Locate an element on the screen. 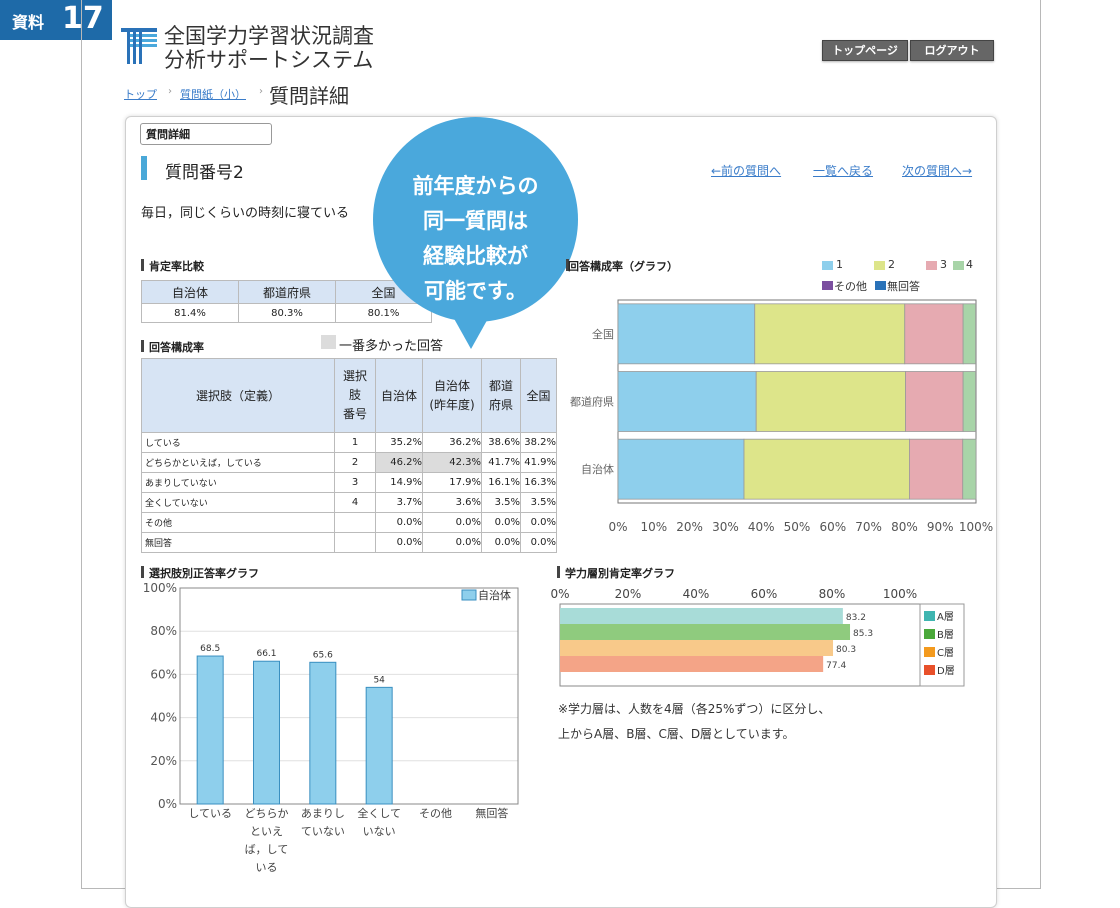  muni-rate: 14.9% is located at coordinates (399, 482).